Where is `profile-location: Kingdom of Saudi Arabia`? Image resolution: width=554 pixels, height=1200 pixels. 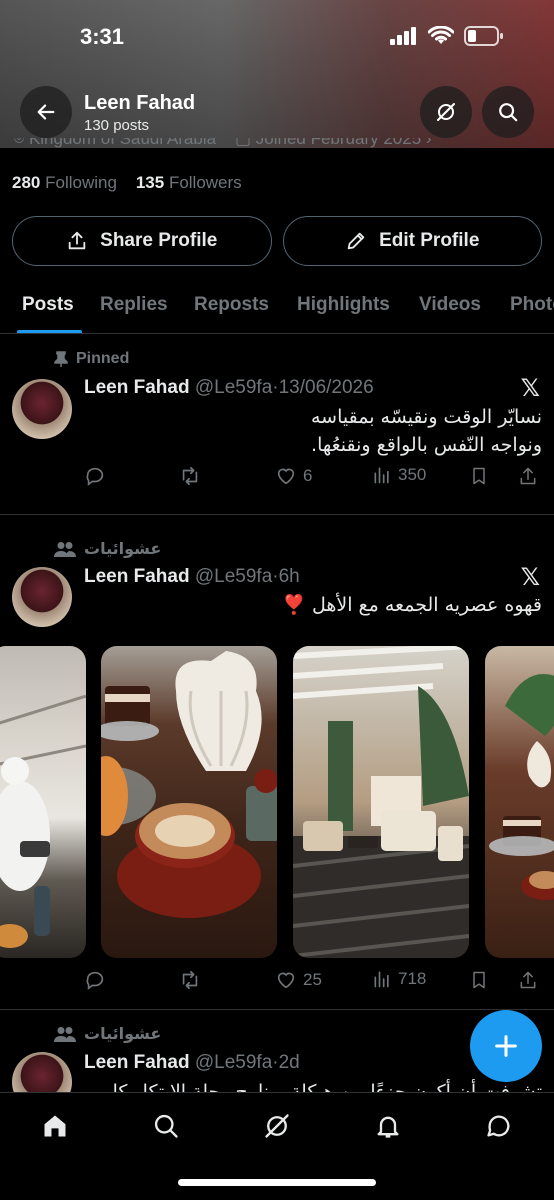
profile-location: Kingdom of Saudi Arabia is located at coordinates (122, 143).